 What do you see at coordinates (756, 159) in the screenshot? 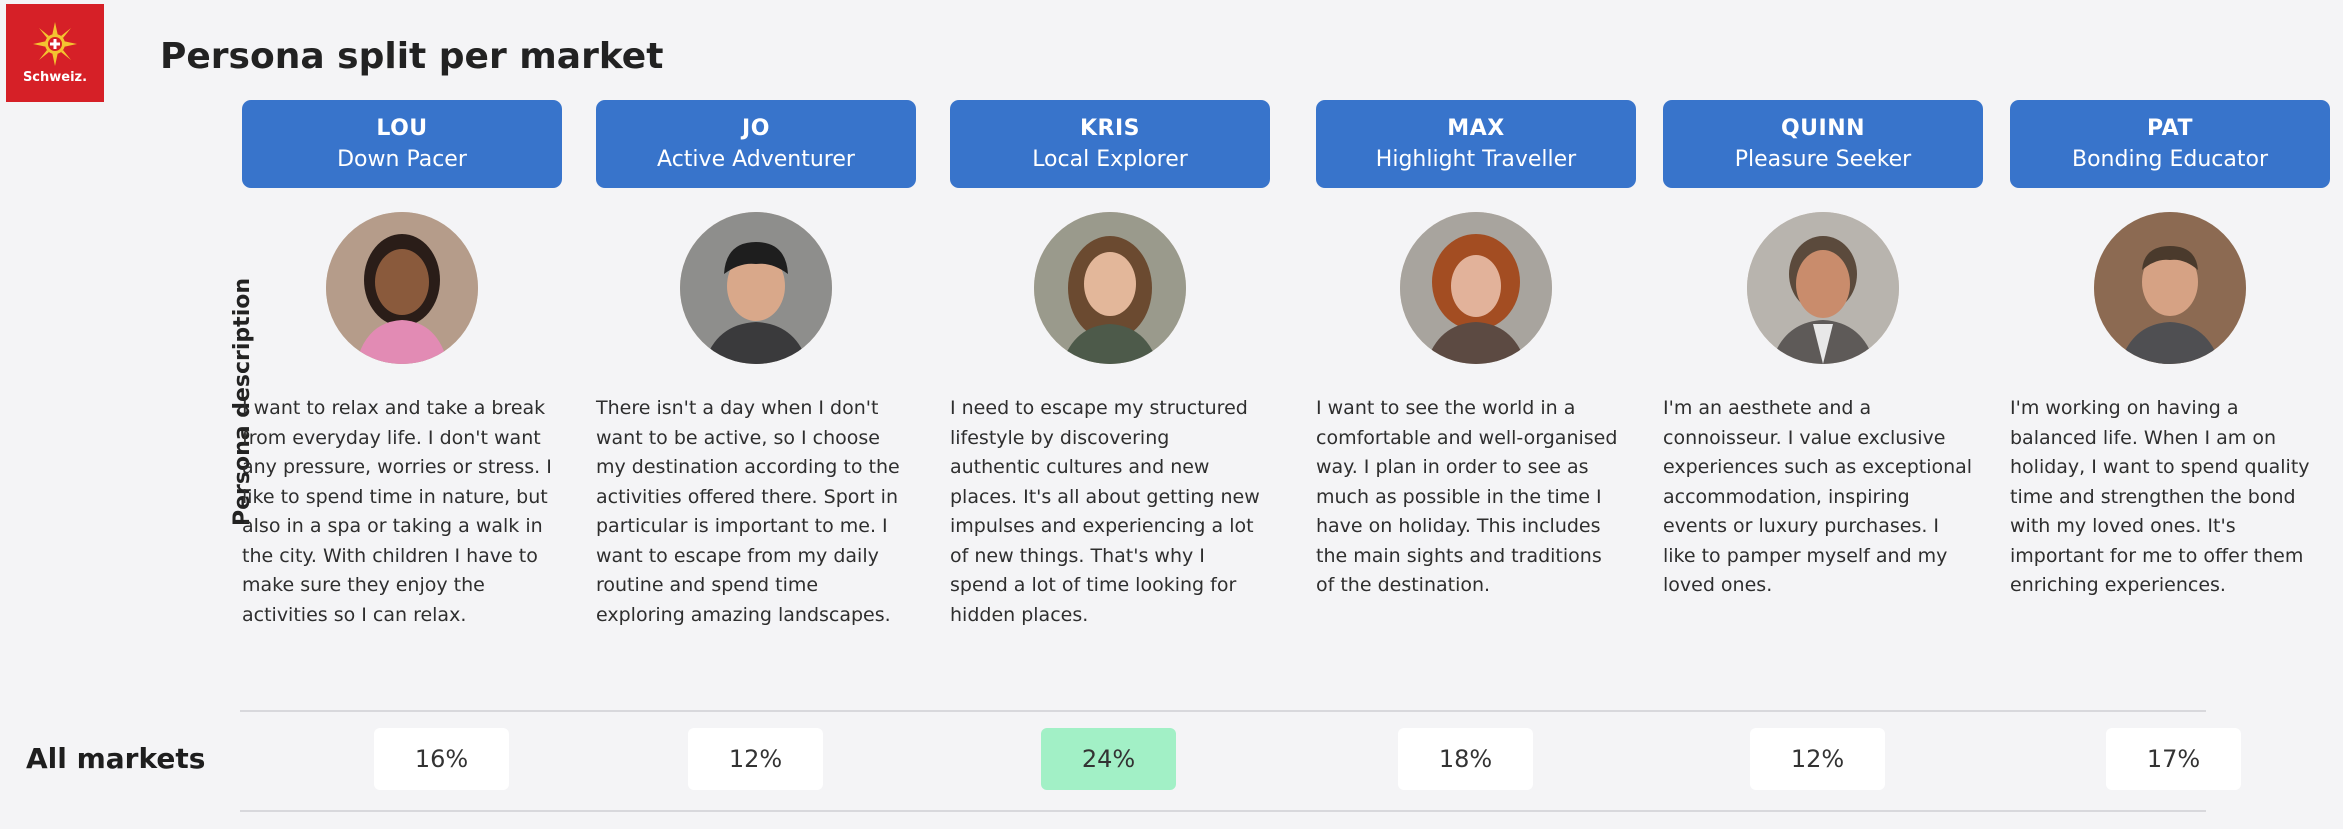
I see `persona-type: Active Adventurer` at bounding box center [756, 159].